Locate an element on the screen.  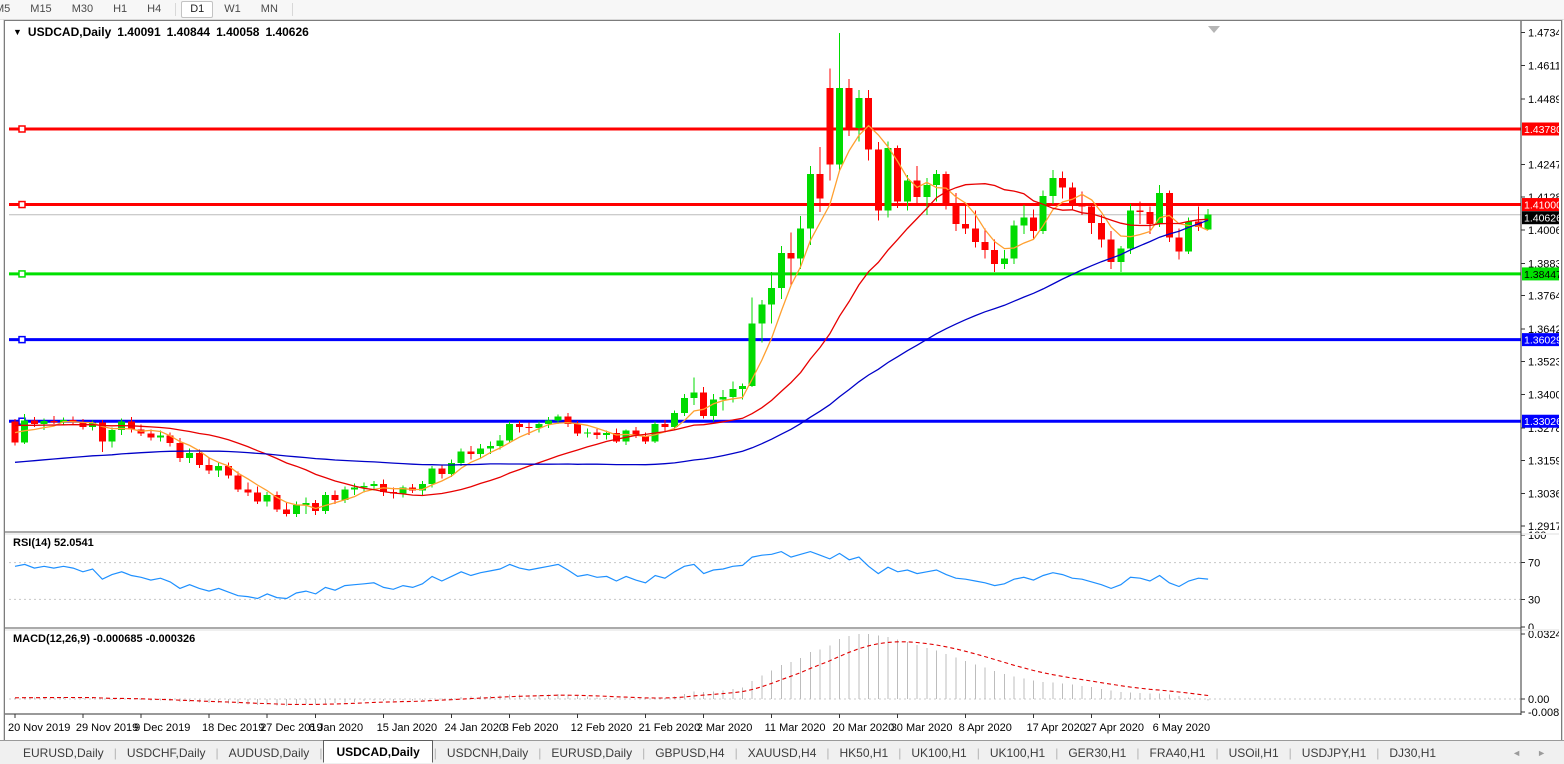
timeframe-button-m5: M5 is located at coordinates (9, 9).